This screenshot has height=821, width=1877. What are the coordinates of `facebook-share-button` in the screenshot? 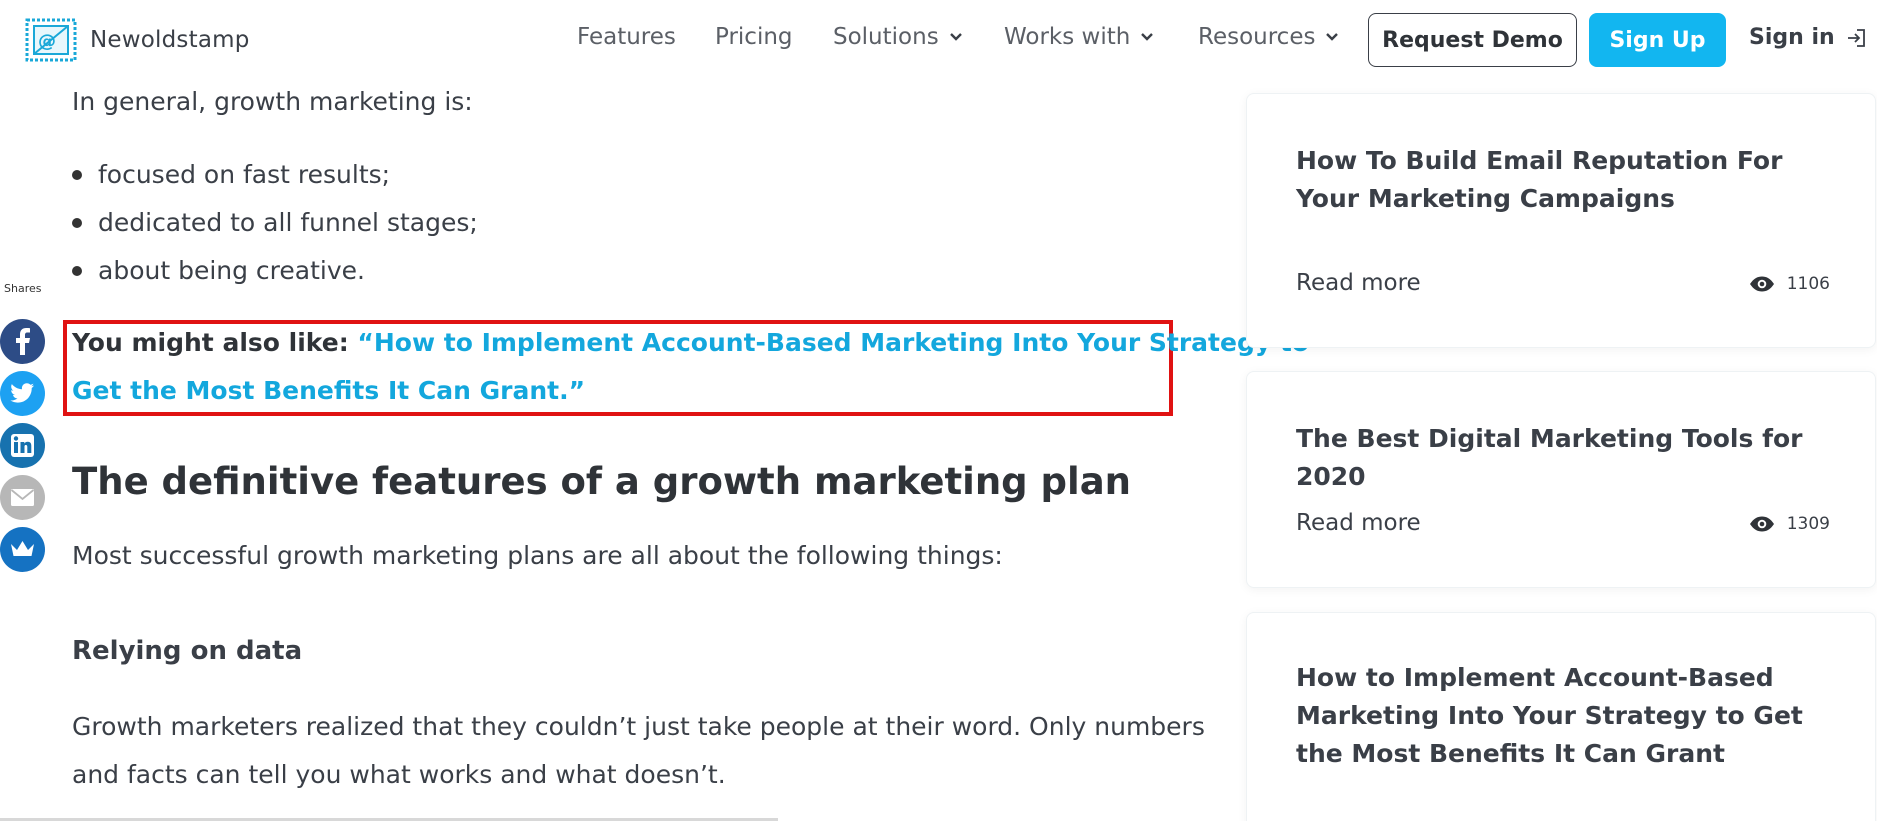 It's located at (22, 341).